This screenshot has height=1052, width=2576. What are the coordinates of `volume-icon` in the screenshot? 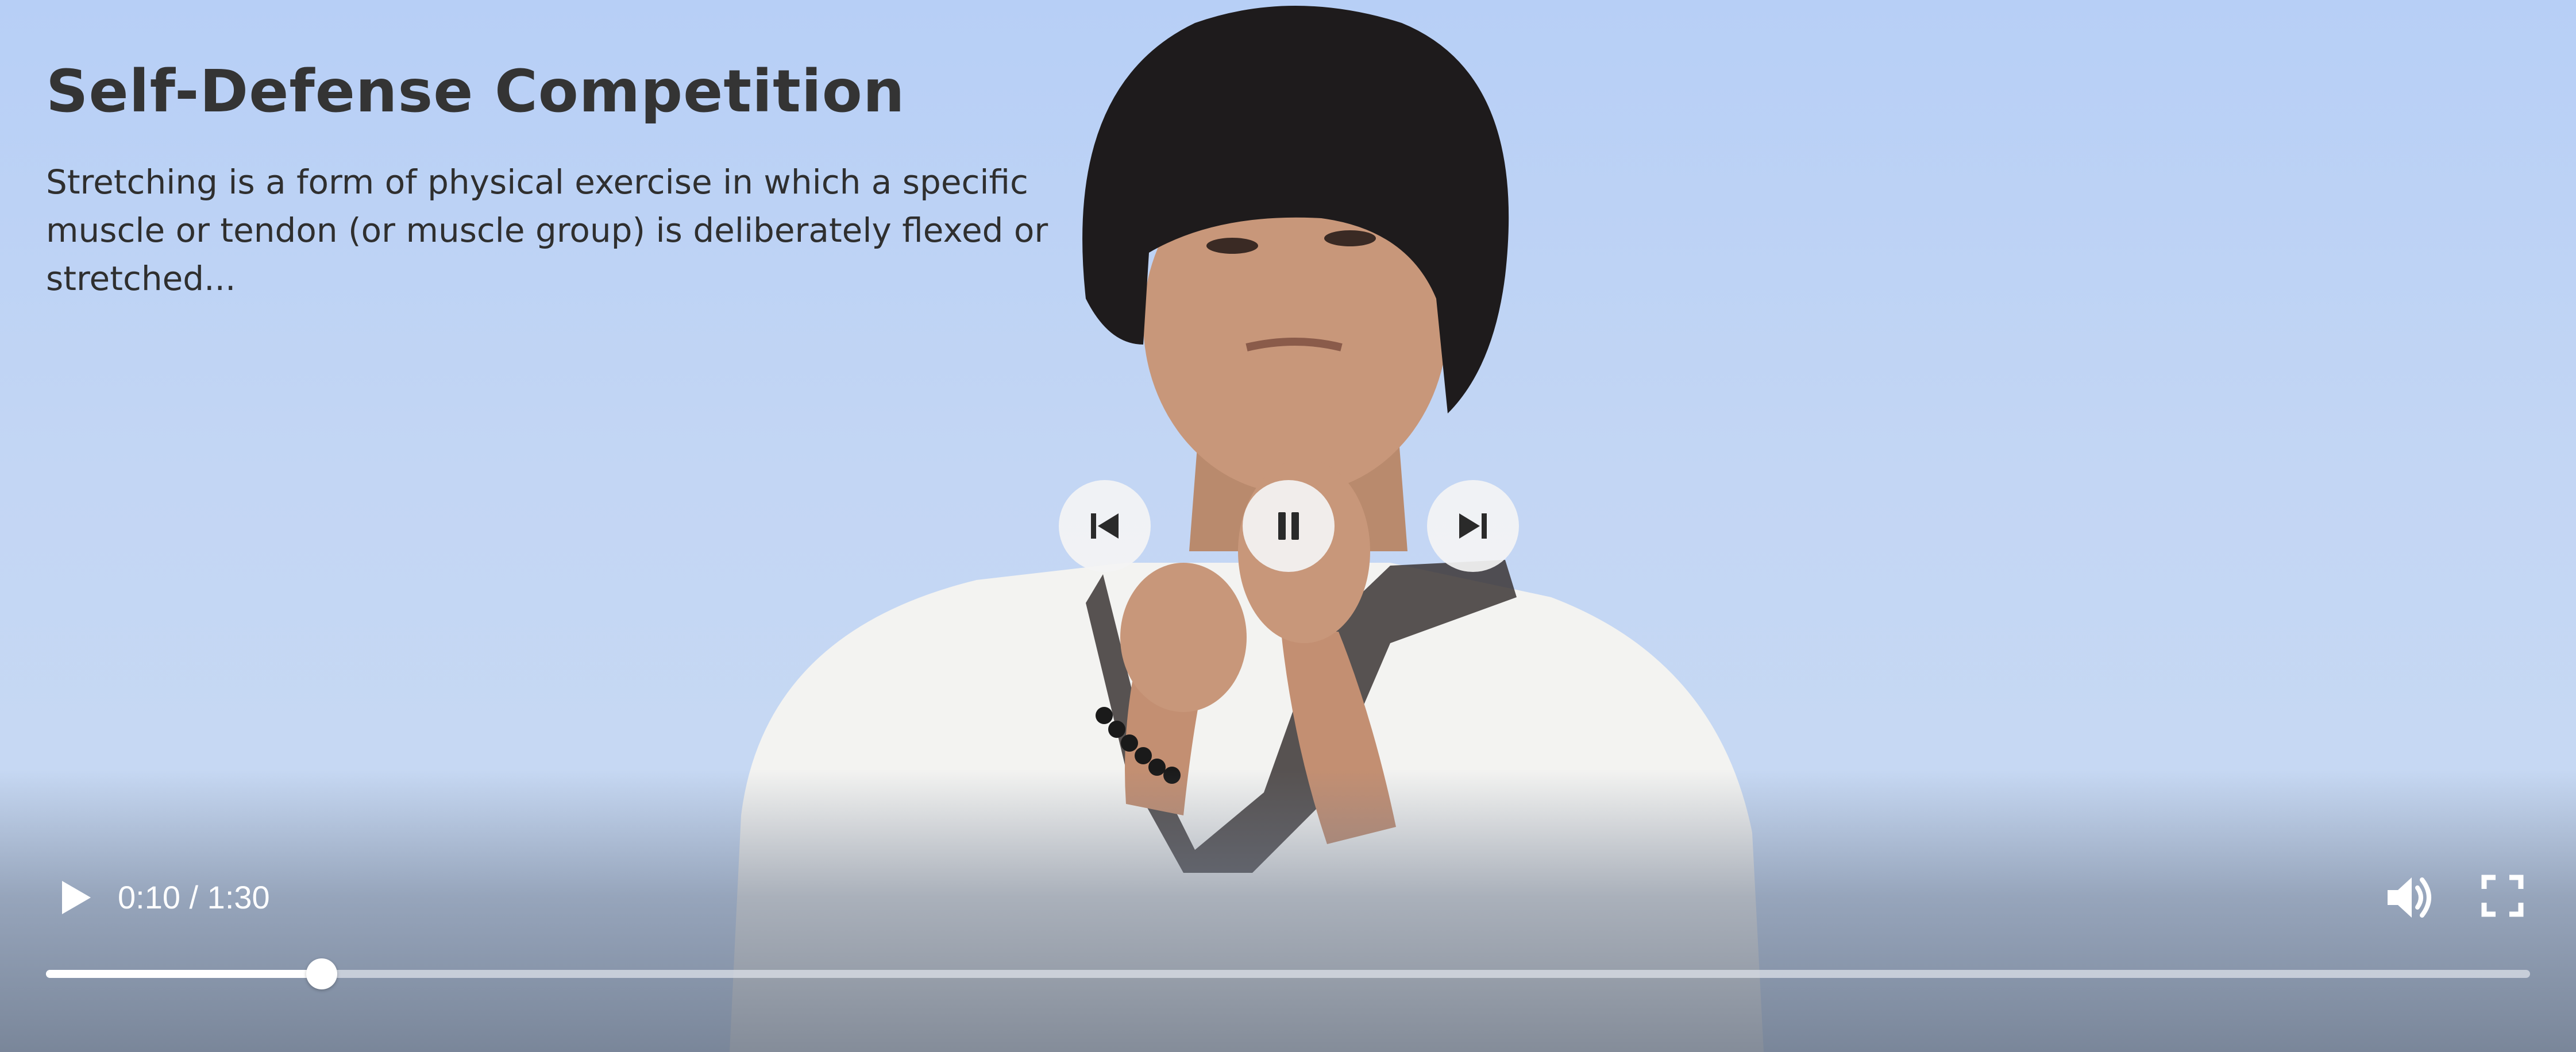 It's located at (2409, 897).